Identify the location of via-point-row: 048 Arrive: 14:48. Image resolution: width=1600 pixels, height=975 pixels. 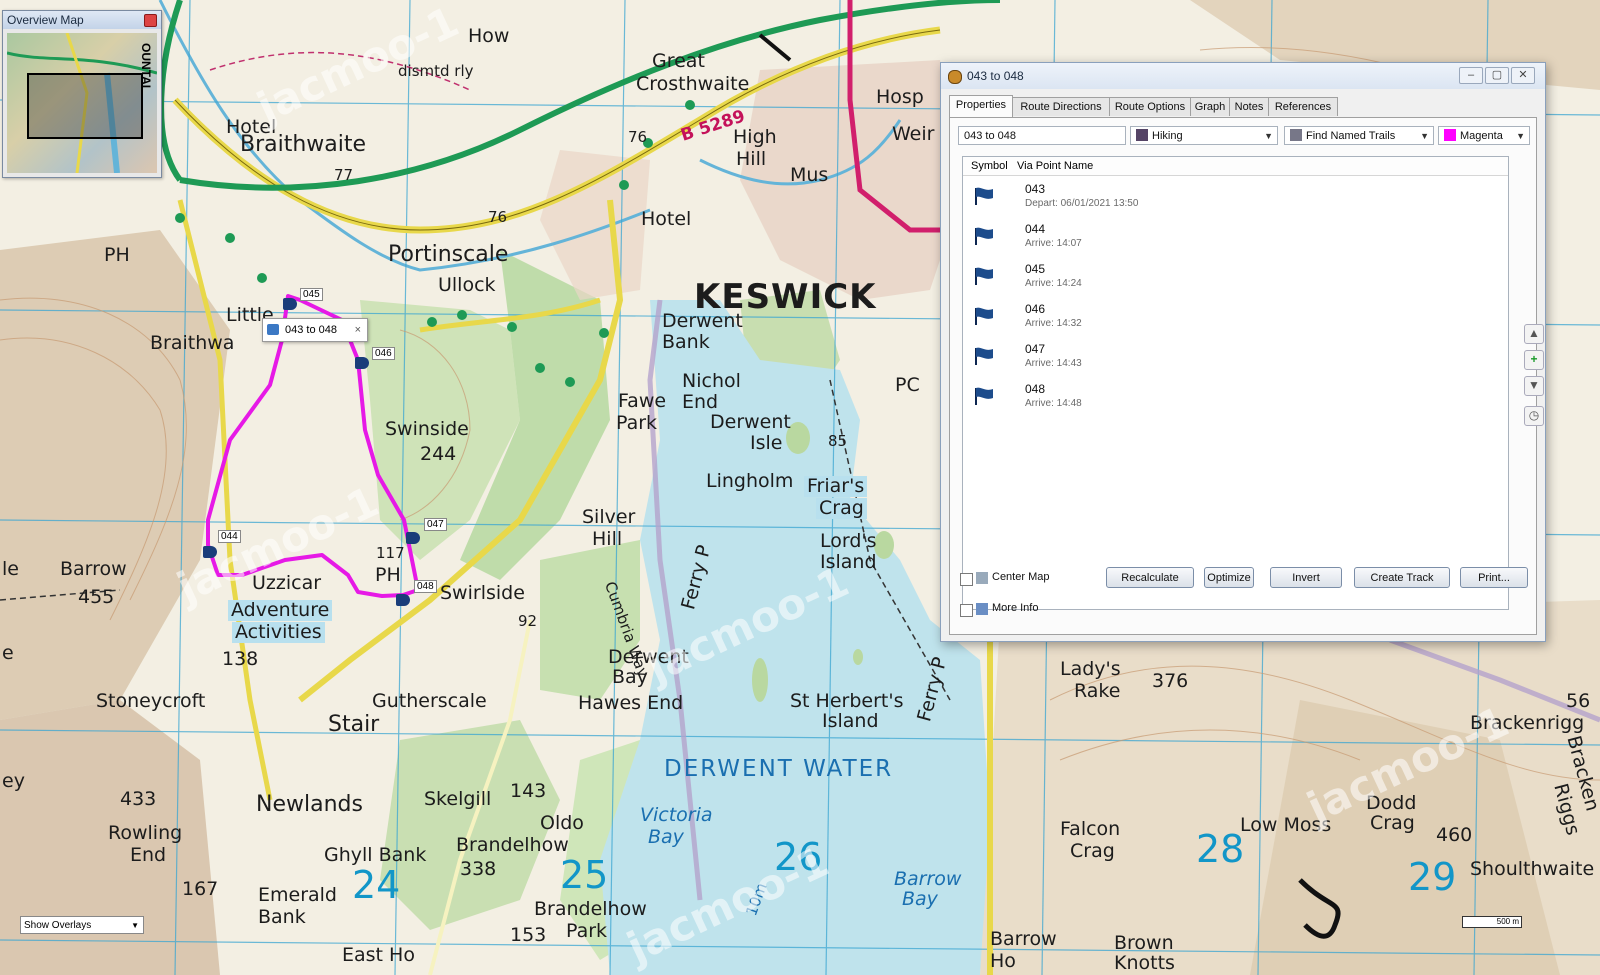
(1235, 396).